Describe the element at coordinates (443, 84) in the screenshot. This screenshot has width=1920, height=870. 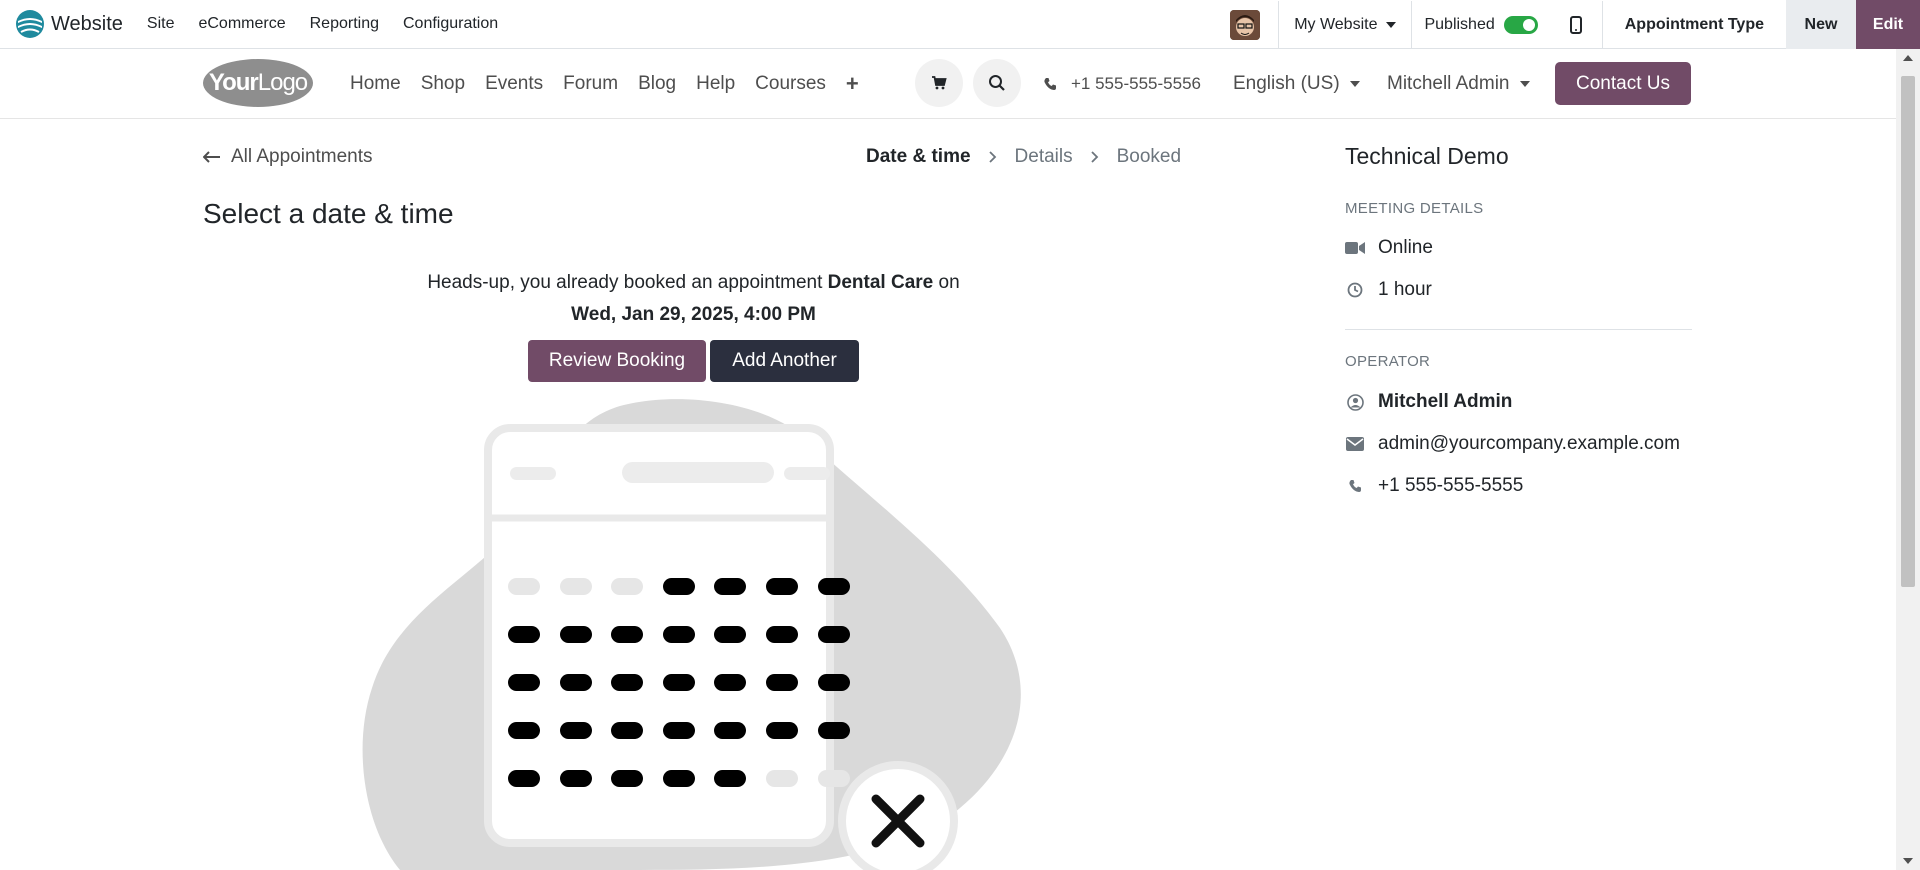
I see `nav-shop: Shop` at that location.